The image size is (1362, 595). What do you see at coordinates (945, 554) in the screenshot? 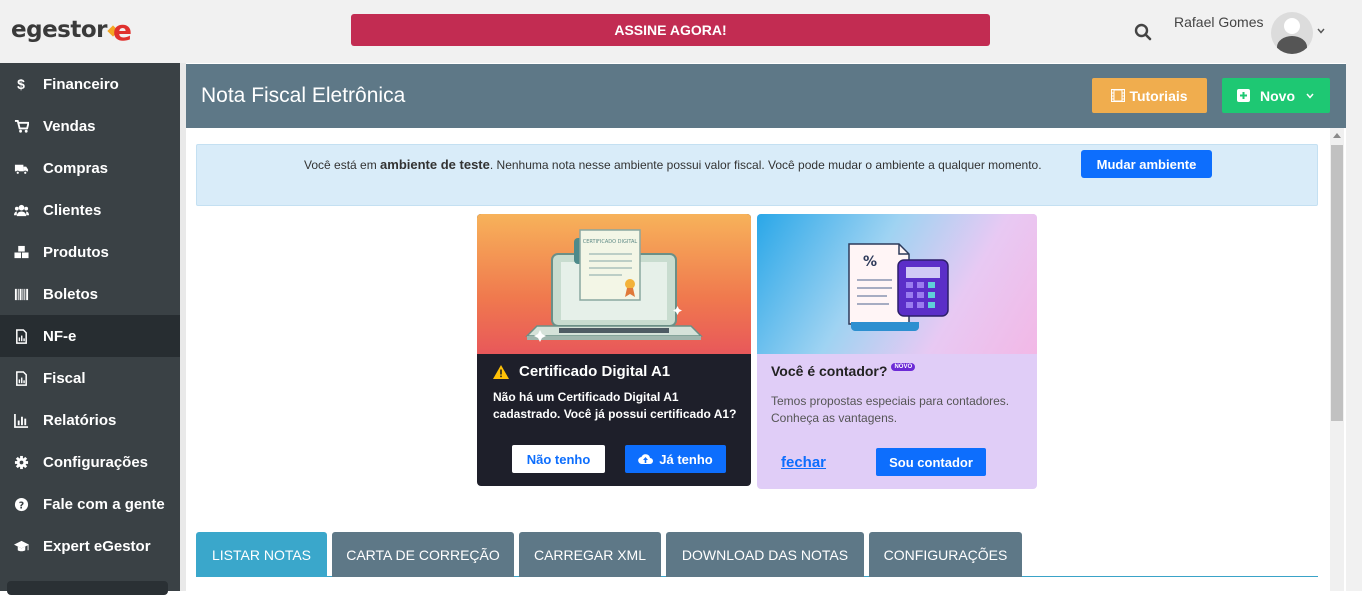
I see `tab-configuracoes: CONFIGURAÇÕES` at bounding box center [945, 554].